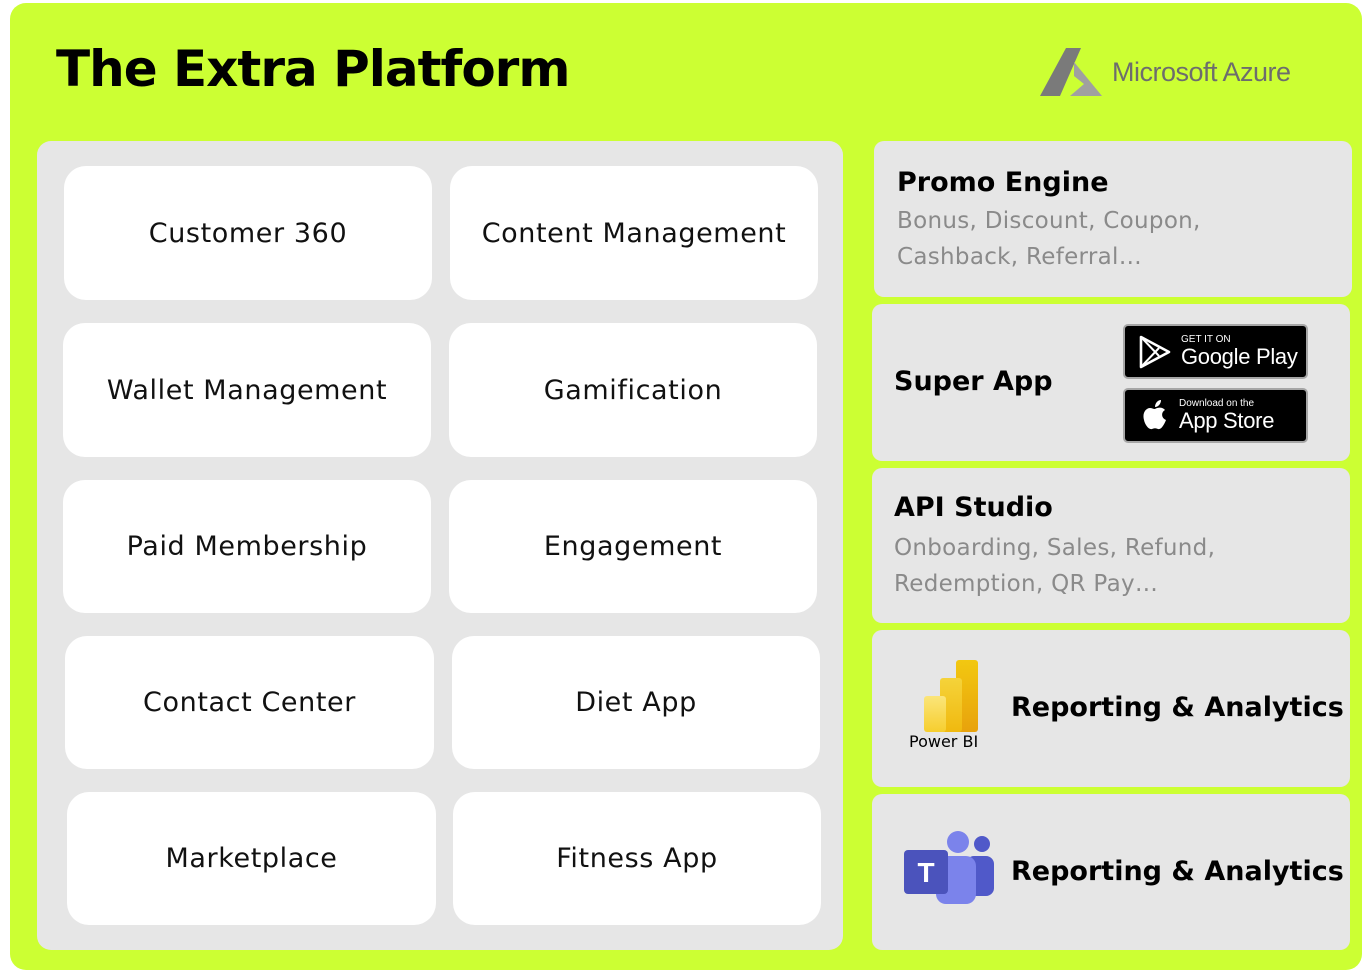 The height and width of the screenshot is (973, 1371). I want to click on api-studio-line-1: Onboarding, Sales, Refund,, so click(1055, 548).